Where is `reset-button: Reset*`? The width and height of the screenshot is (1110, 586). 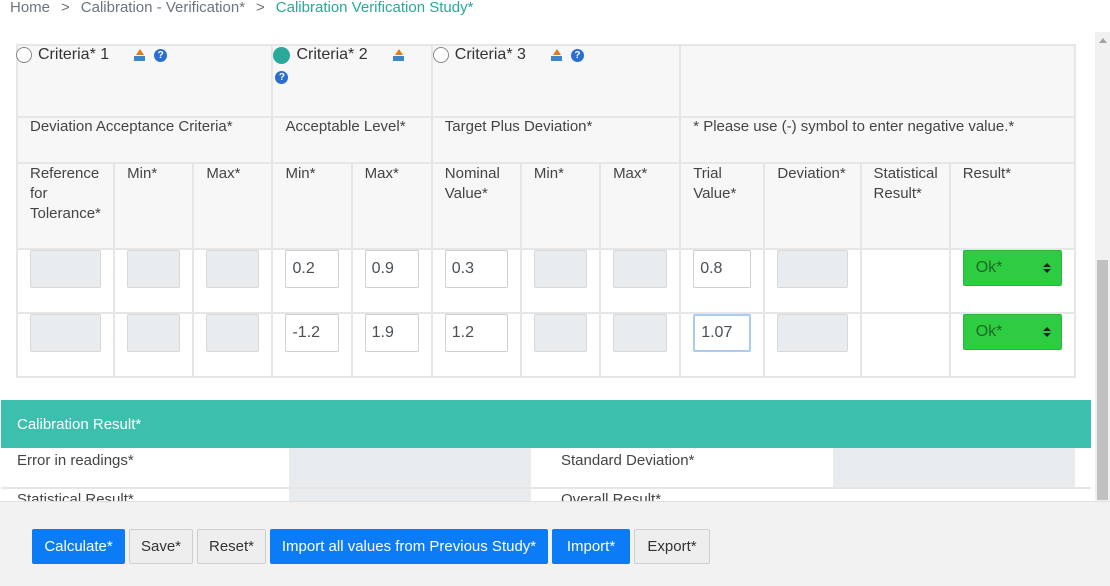 reset-button: Reset* is located at coordinates (231, 546).